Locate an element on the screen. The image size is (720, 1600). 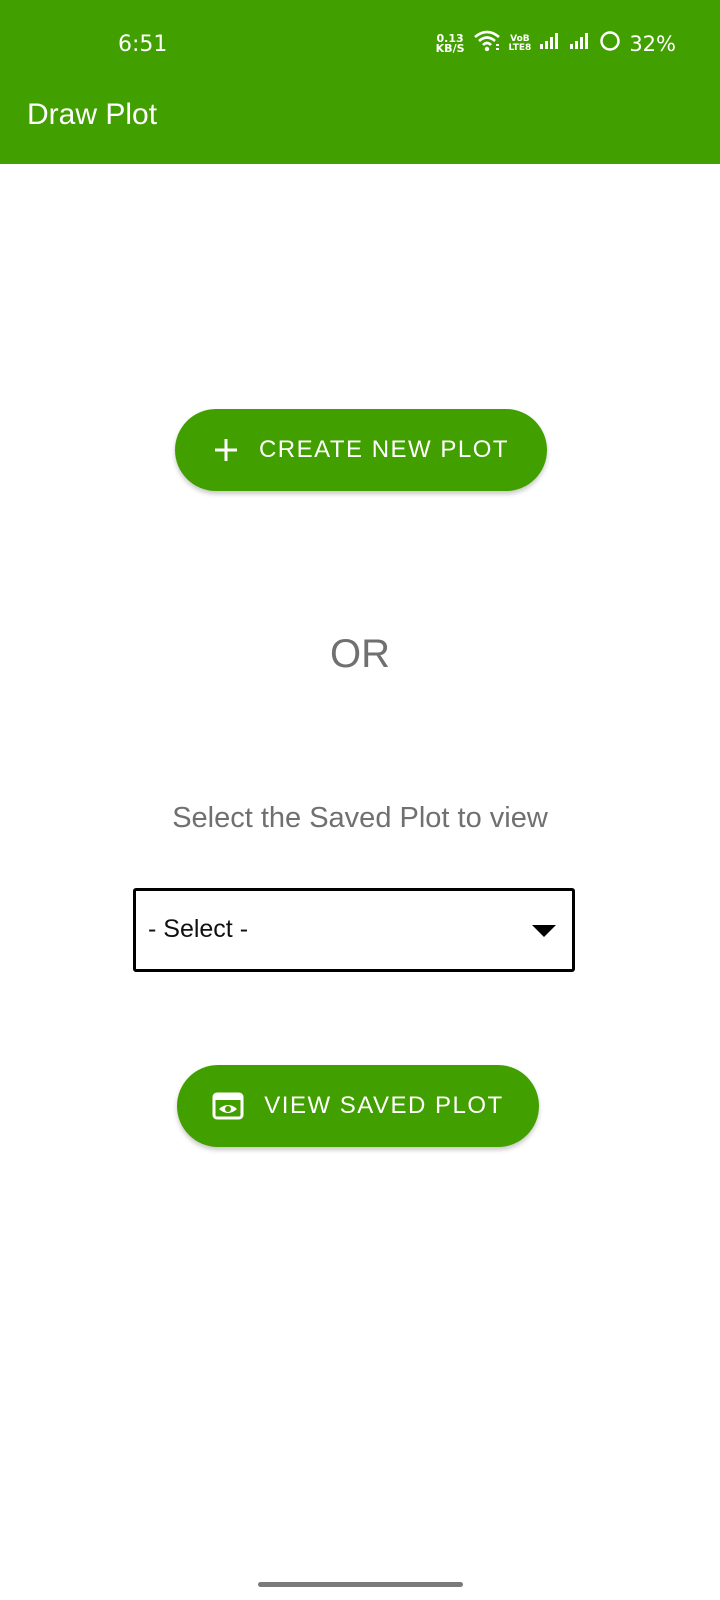
create-new-plot-button: CREATE NEW PLOT is located at coordinates (361, 450).